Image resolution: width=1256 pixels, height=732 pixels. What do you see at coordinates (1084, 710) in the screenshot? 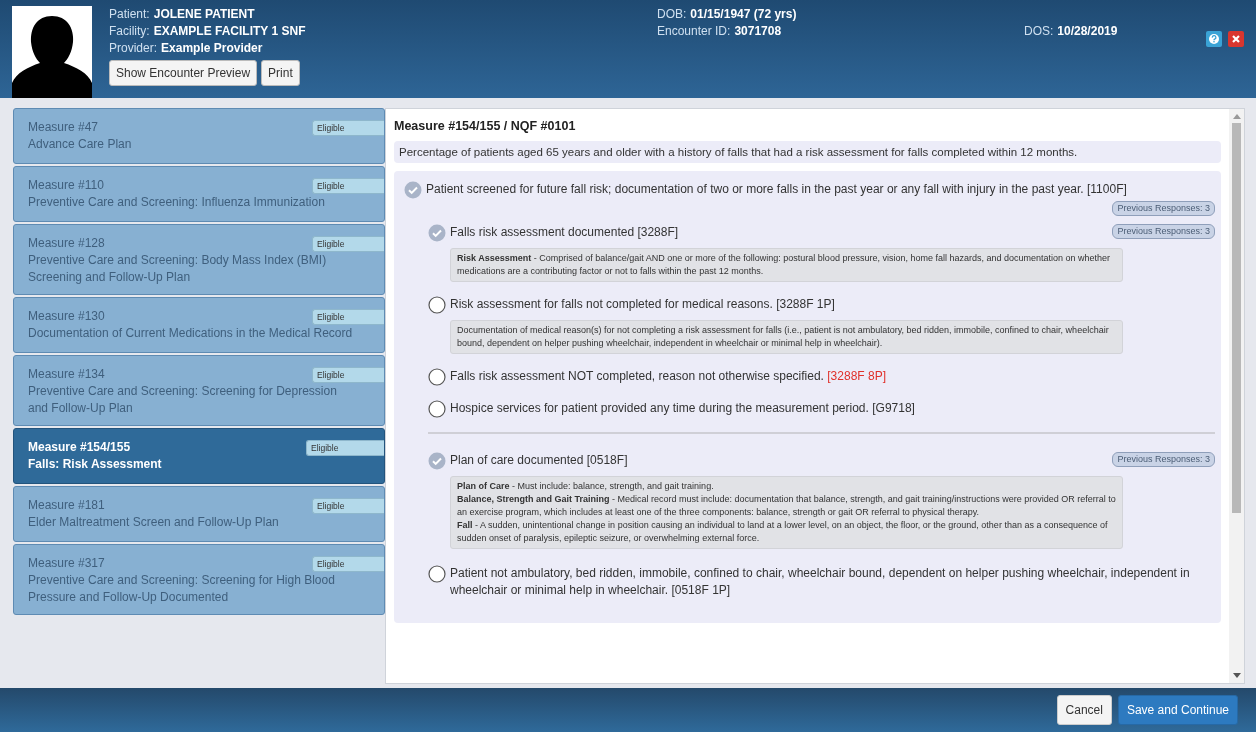
I see `footer-button: Cancel` at bounding box center [1084, 710].